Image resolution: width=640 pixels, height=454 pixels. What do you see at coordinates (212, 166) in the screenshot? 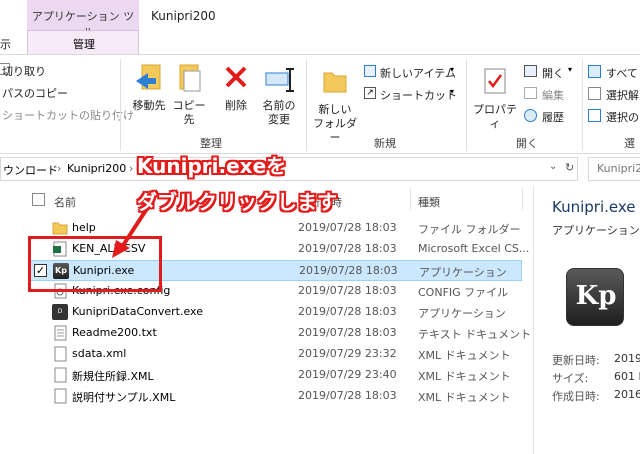
I see `annotation-text-line1: Kunipri.exeを` at bounding box center [212, 166].